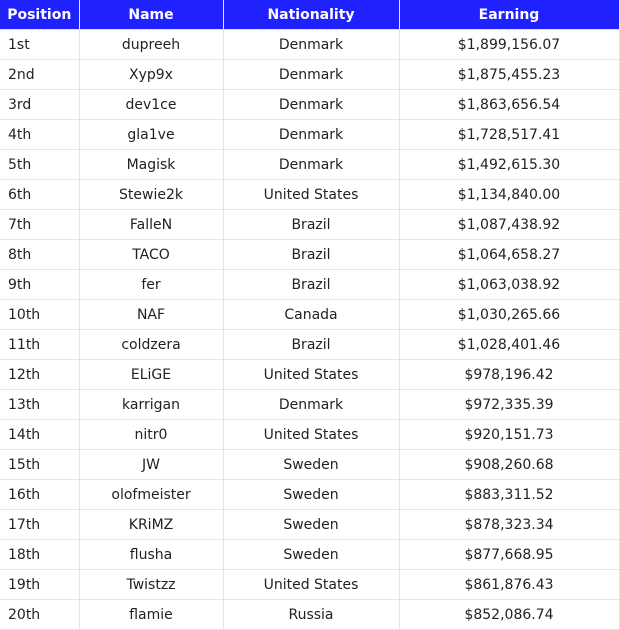 The image size is (620, 630). I want to click on cell-earning: $1,899,156.07, so click(509, 44).